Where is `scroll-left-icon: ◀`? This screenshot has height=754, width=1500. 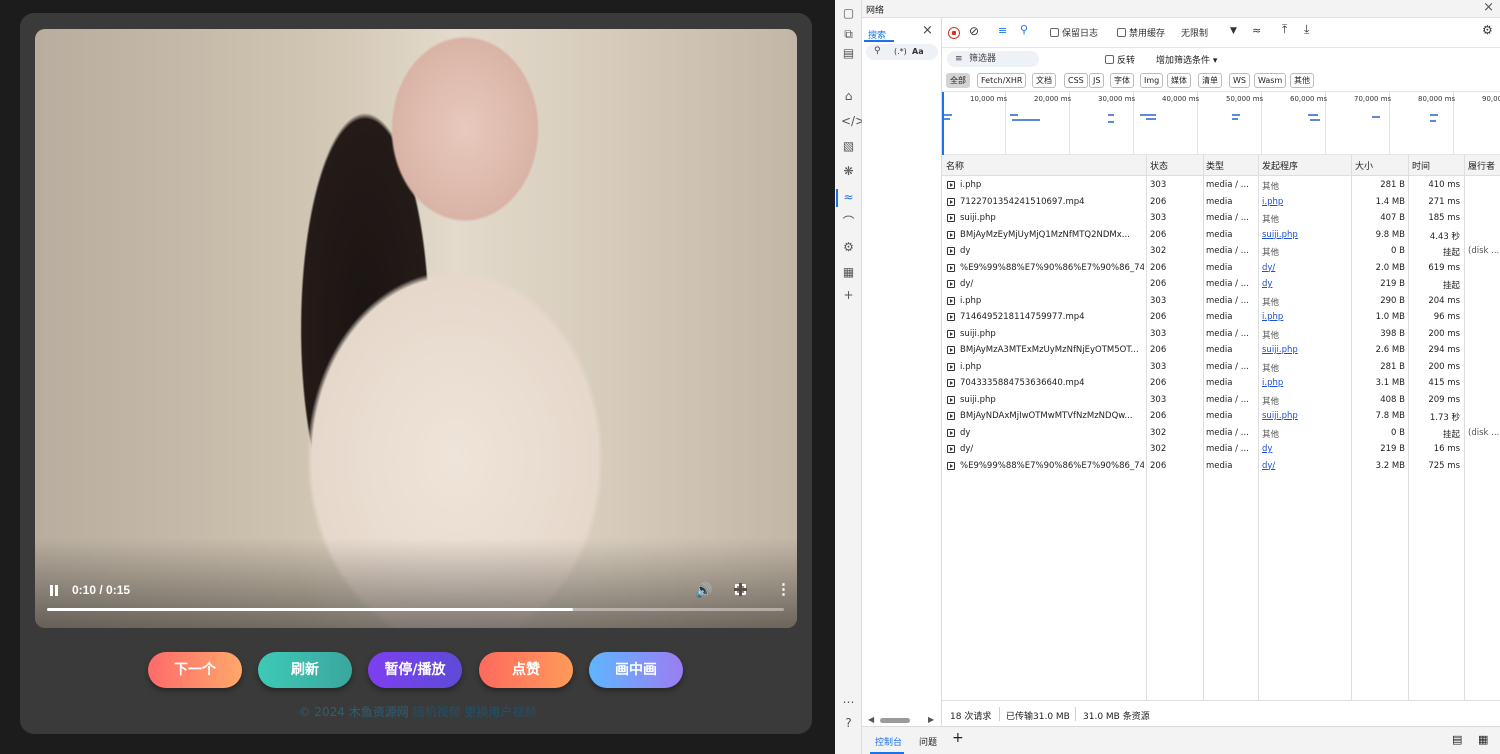
scroll-left-icon: ◀ is located at coordinates (871, 719).